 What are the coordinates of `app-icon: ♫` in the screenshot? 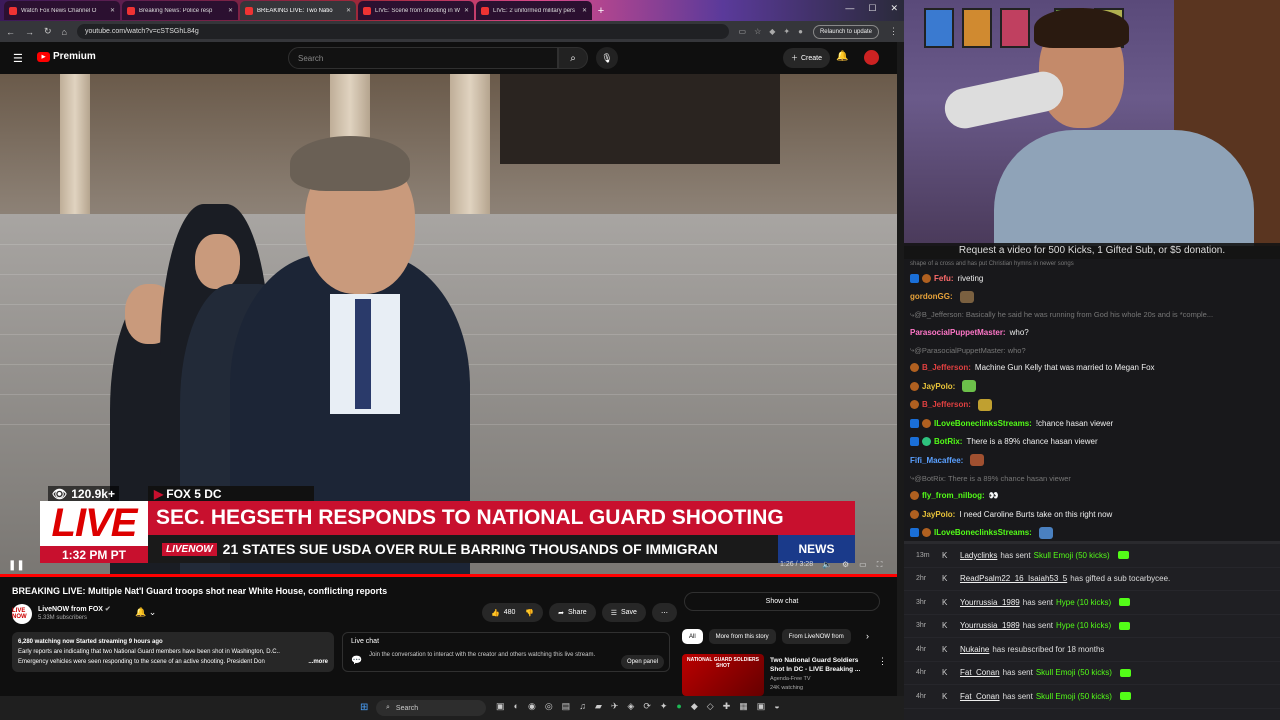 It's located at (582, 706).